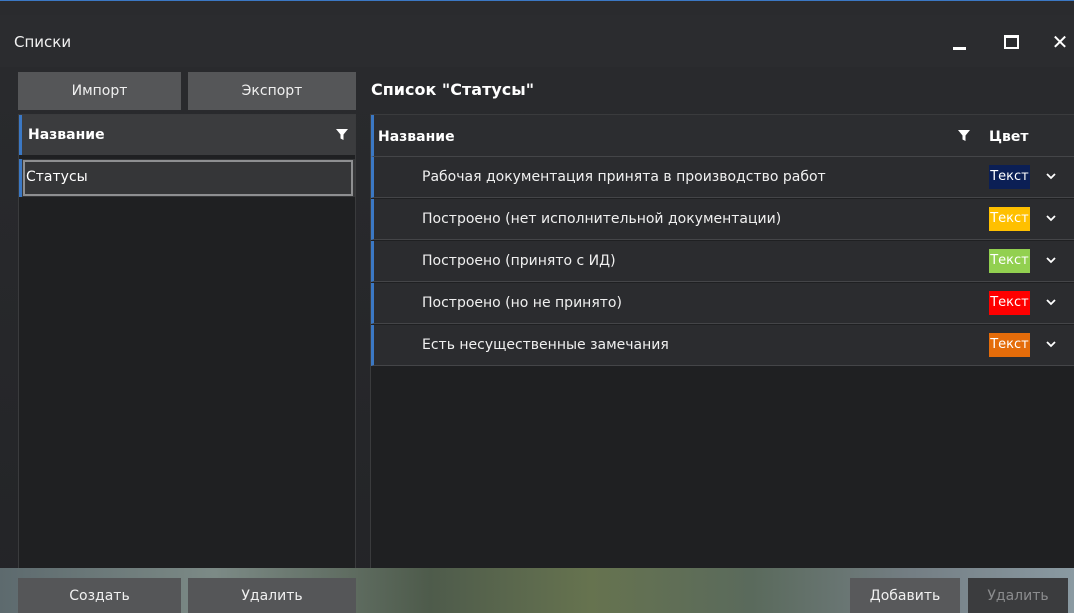 The image size is (1074, 613). I want to click on table-row: Есть несущественные замечания Текст, so click(722, 345).